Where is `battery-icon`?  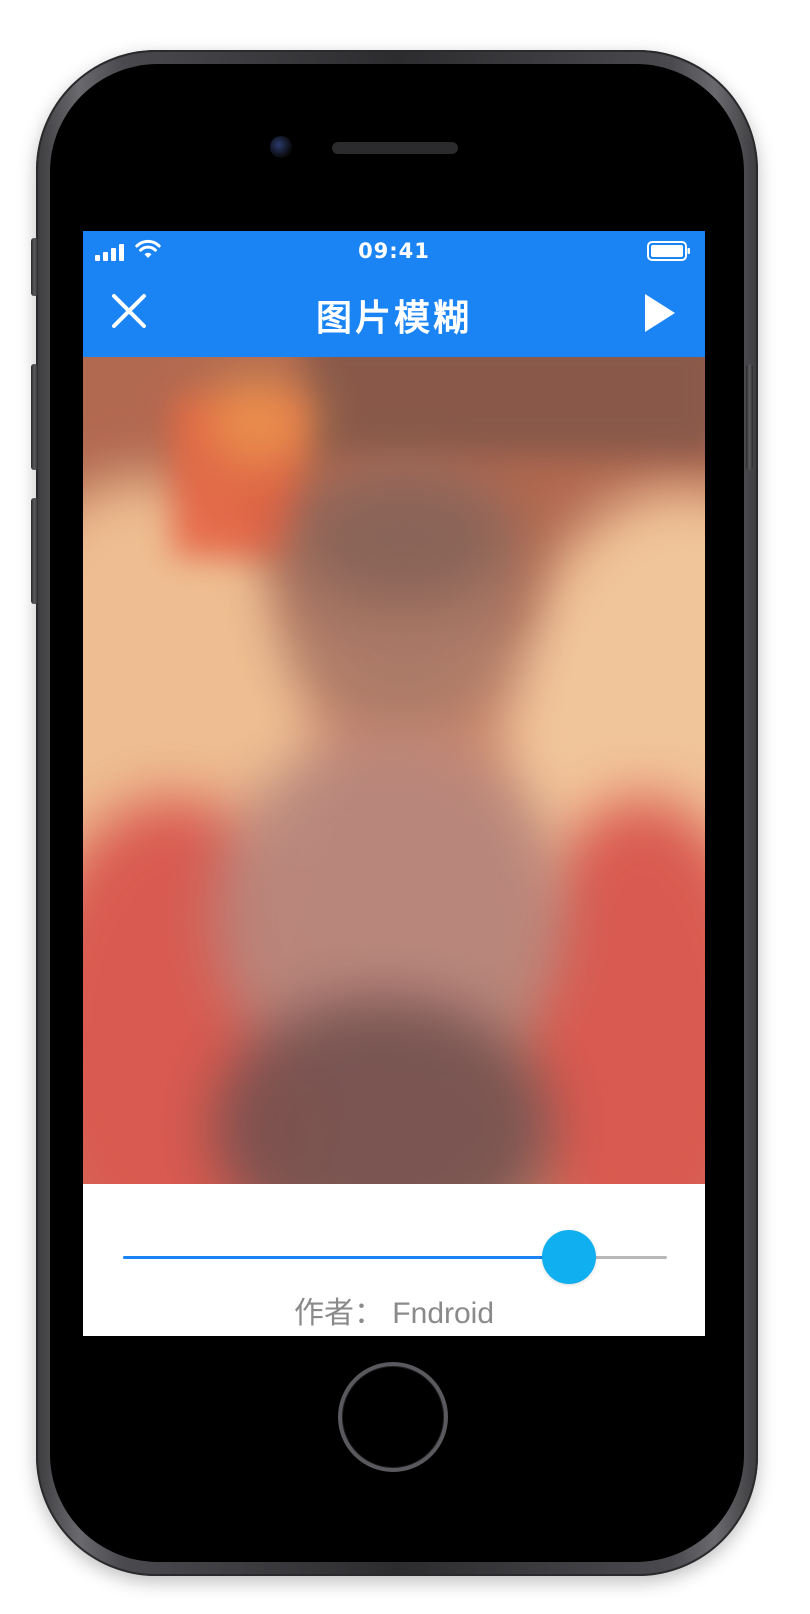
battery-icon is located at coordinates (668, 251).